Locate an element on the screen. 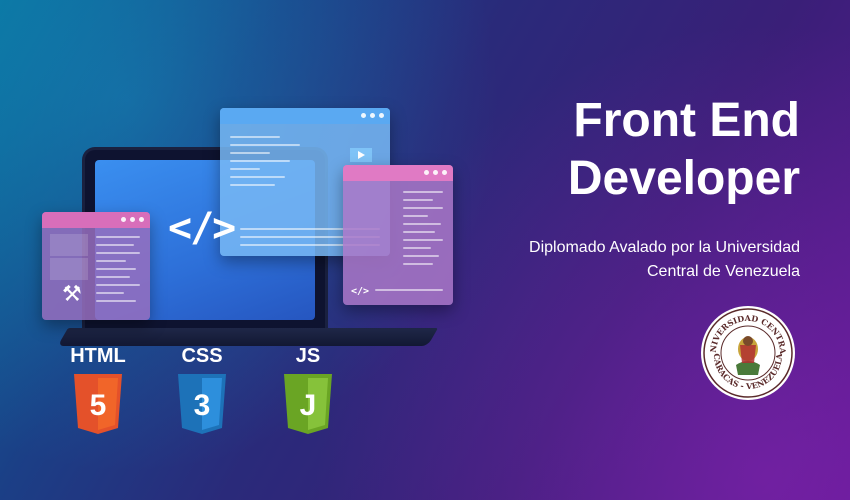 This screenshot has width=850, height=500. tech-html: HTML 5 is located at coordinates (98, 390).